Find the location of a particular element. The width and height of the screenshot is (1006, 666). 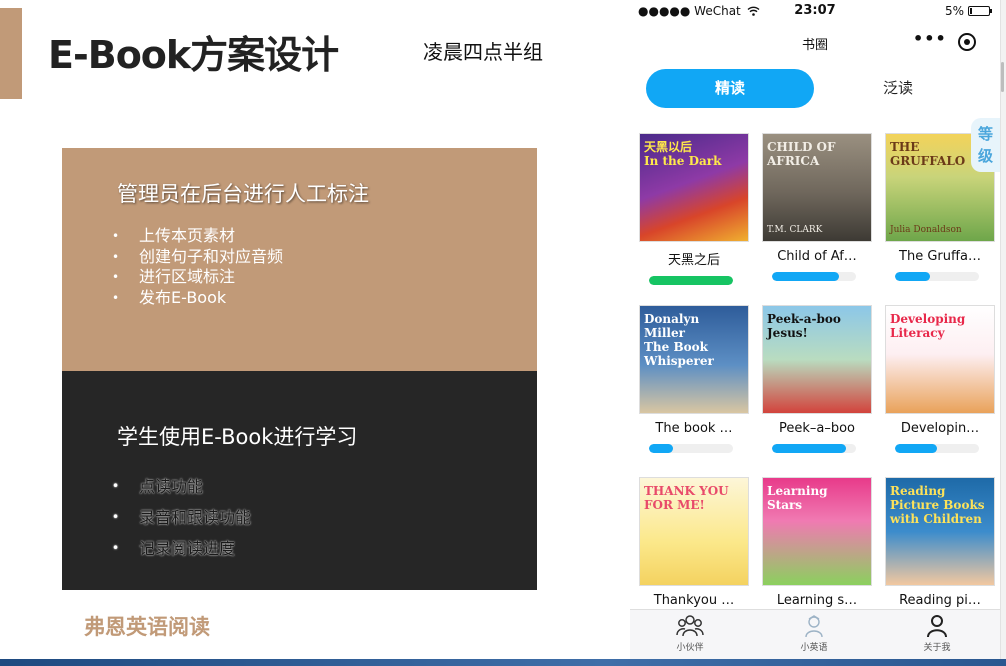

student-panel-heading: 学生使用E-Book进行学习 is located at coordinates (237, 437).